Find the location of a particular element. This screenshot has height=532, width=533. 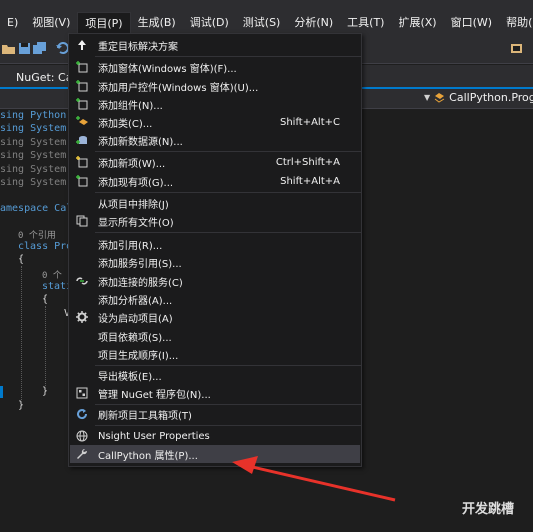

annotation-arrow-head is located at coordinates (245, 465).